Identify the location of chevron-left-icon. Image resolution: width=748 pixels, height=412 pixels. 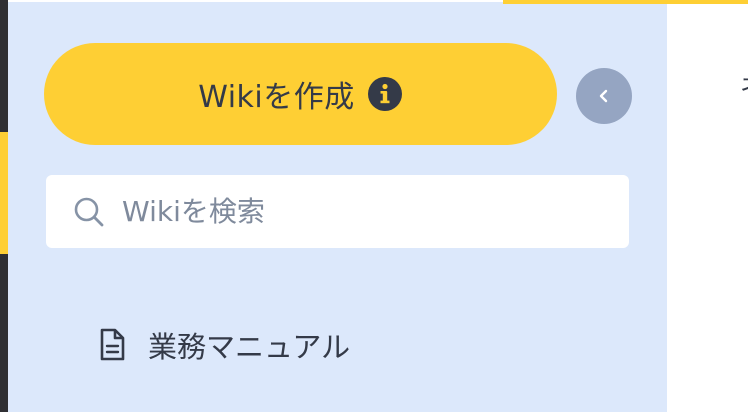
(604, 96).